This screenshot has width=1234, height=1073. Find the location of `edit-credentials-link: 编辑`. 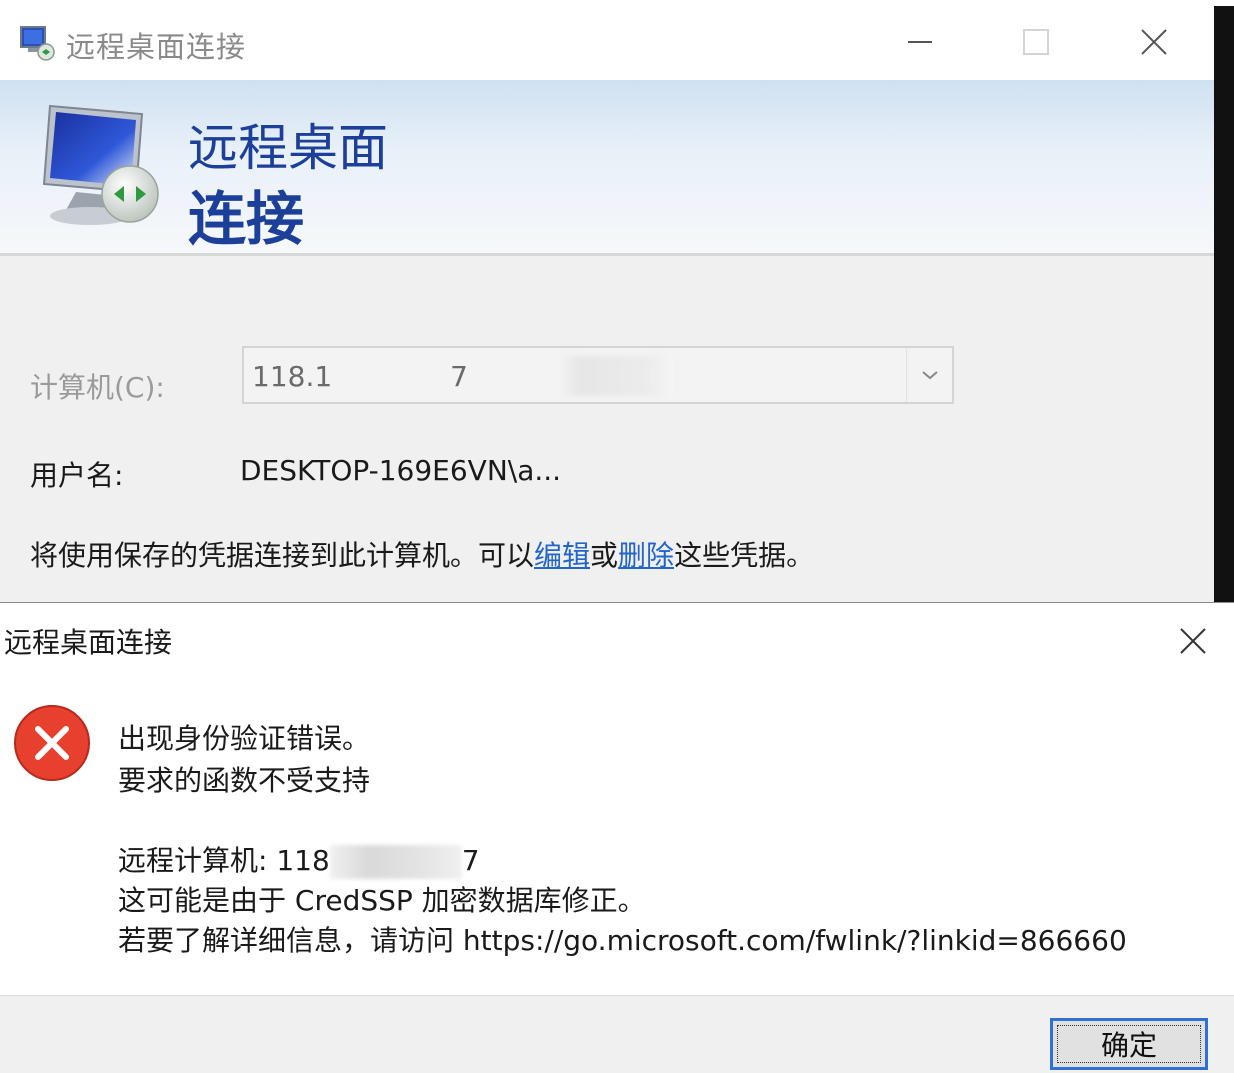

edit-credentials-link: 编辑 is located at coordinates (562, 555).